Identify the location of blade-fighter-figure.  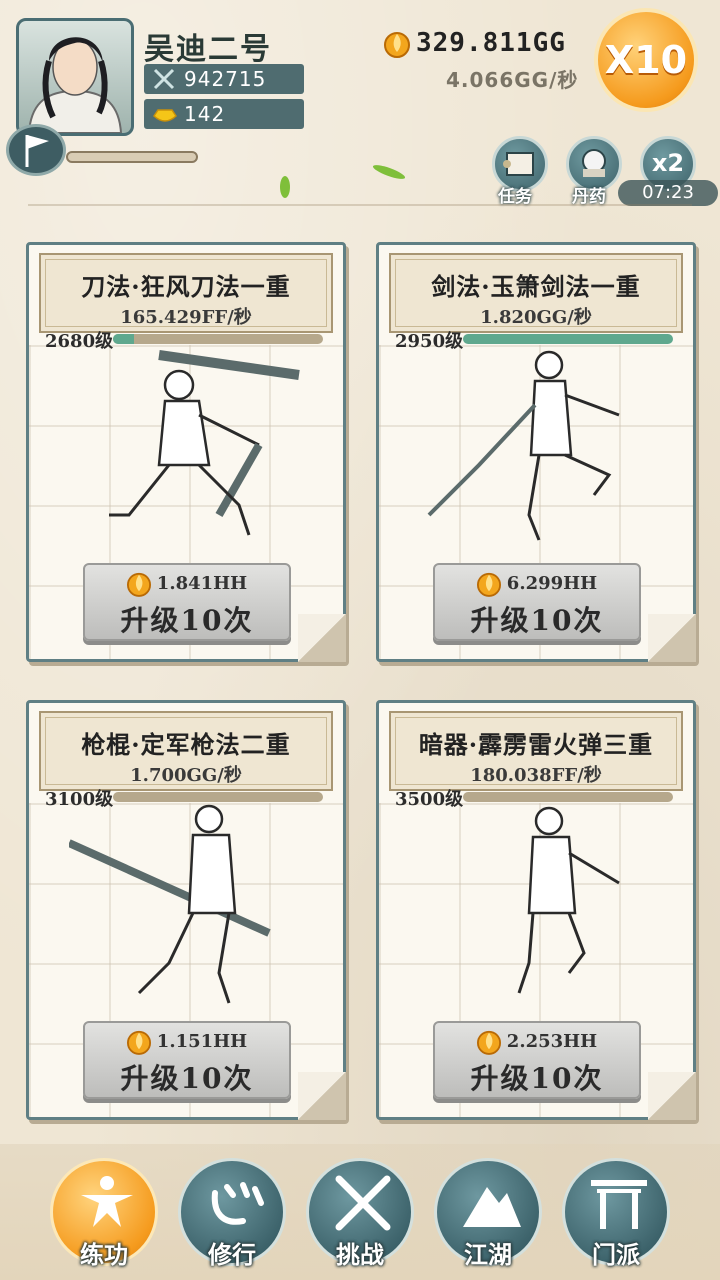
(204, 443).